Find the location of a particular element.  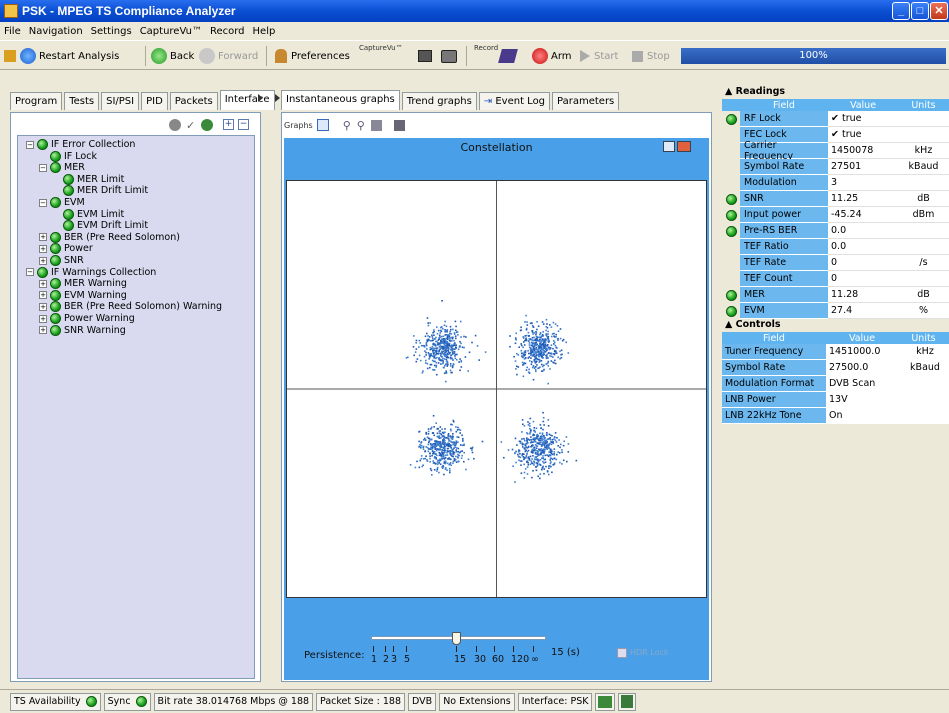

tab-program: Program is located at coordinates (36, 101).